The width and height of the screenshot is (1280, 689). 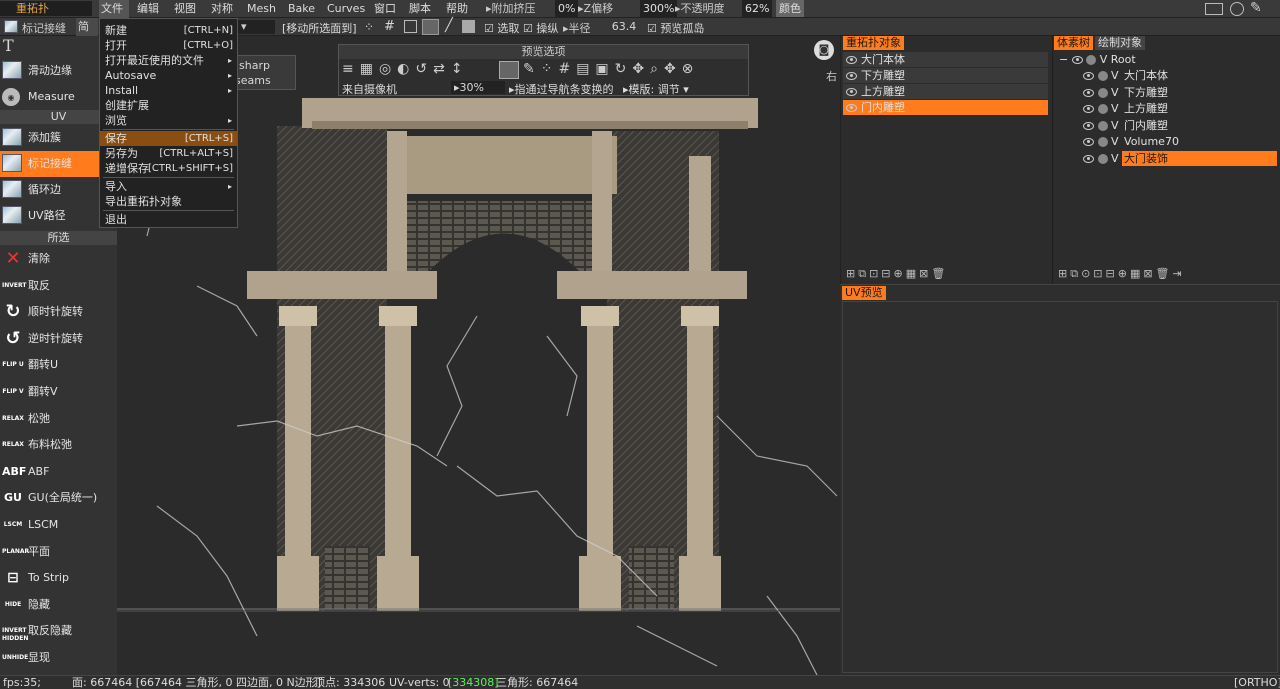 I want to click on color-button: 颜色, so click(x=790, y=9).